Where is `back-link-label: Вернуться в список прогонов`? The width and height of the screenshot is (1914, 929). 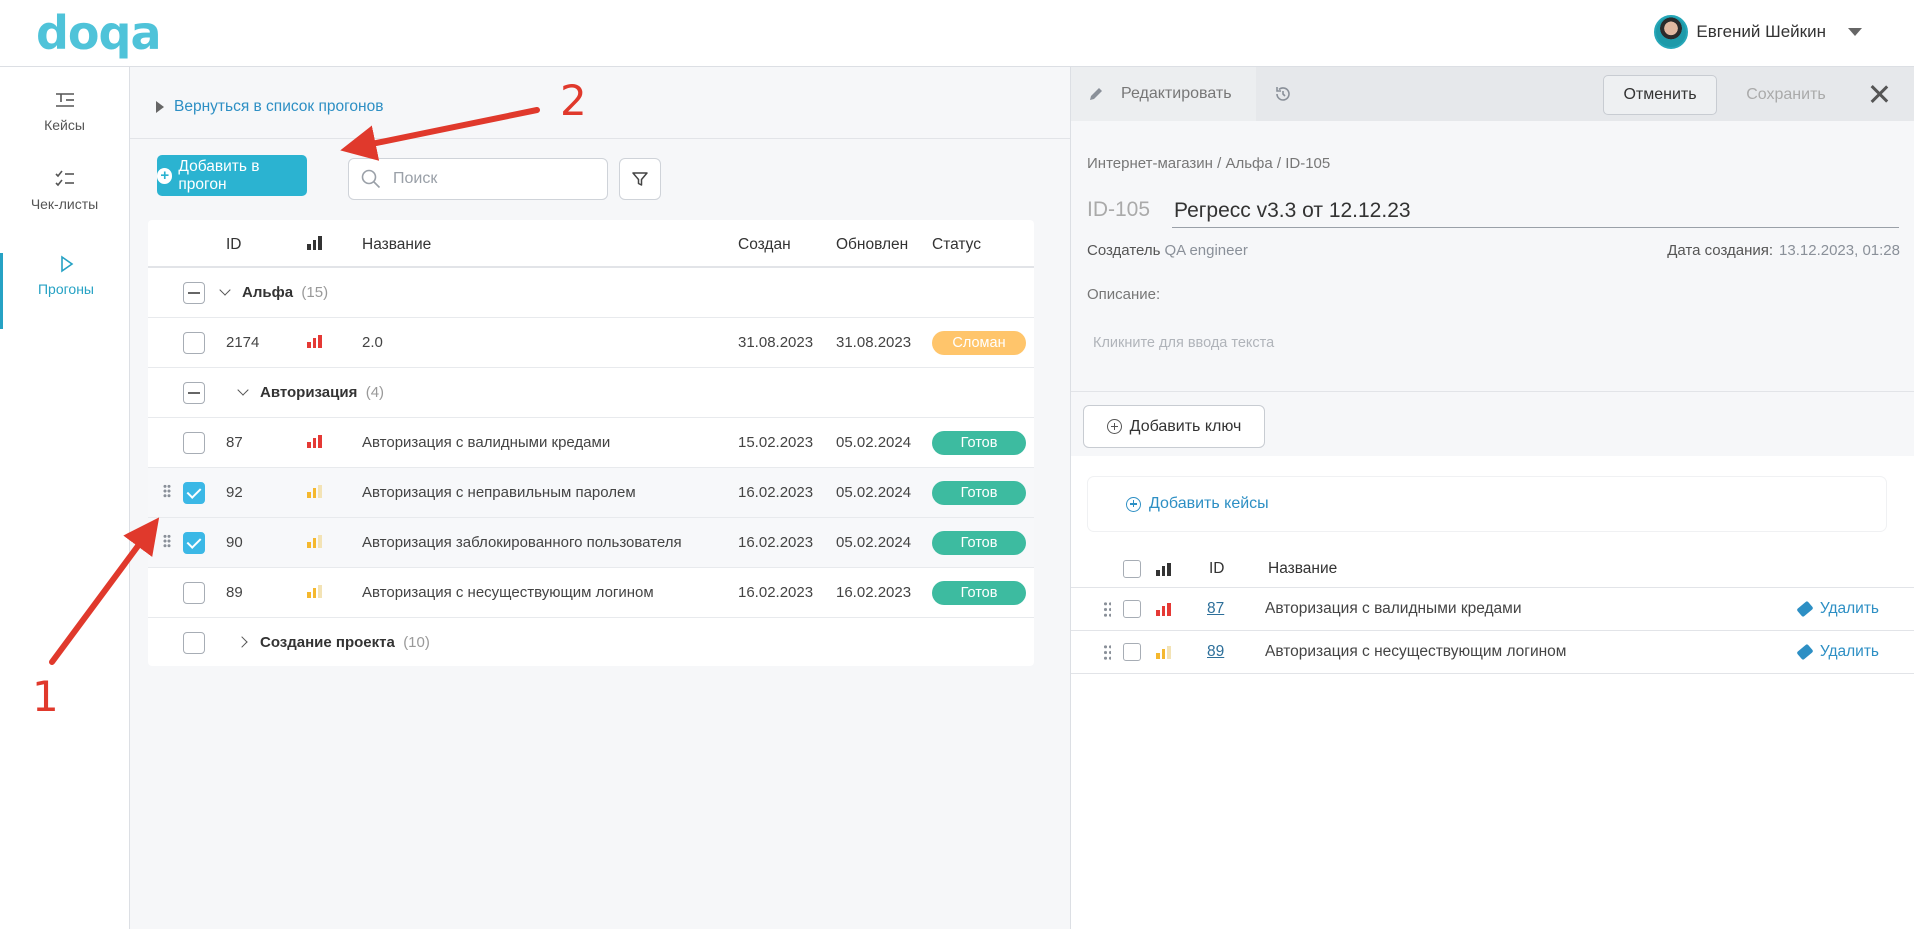
back-link-label: Вернуться в список прогонов is located at coordinates (279, 106).